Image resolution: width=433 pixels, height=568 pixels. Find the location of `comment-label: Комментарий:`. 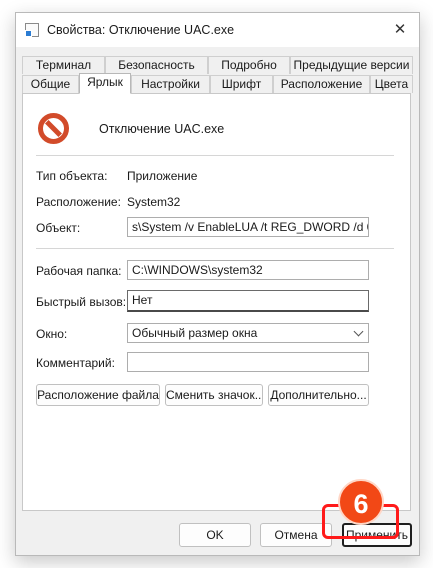

comment-label: Комментарий: is located at coordinates (75, 363).